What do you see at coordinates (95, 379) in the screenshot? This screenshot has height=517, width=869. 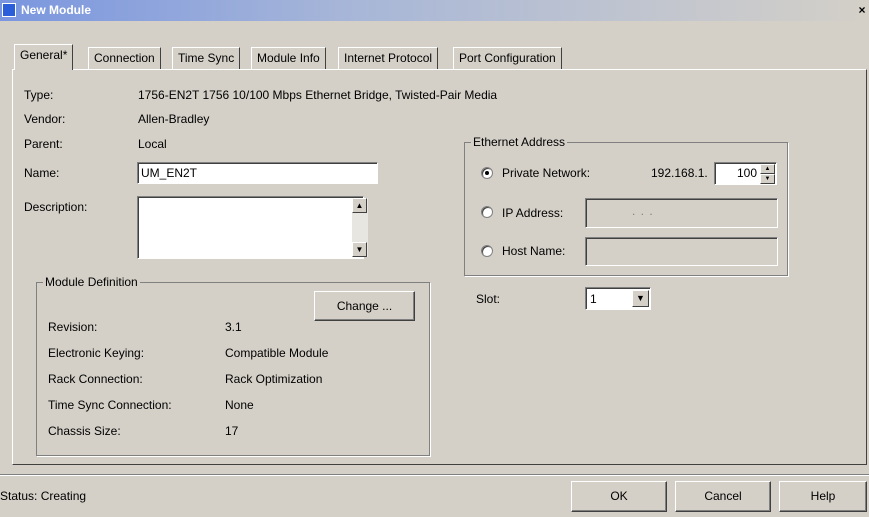 I see `rack-connection-label: Rack Connection:` at bounding box center [95, 379].